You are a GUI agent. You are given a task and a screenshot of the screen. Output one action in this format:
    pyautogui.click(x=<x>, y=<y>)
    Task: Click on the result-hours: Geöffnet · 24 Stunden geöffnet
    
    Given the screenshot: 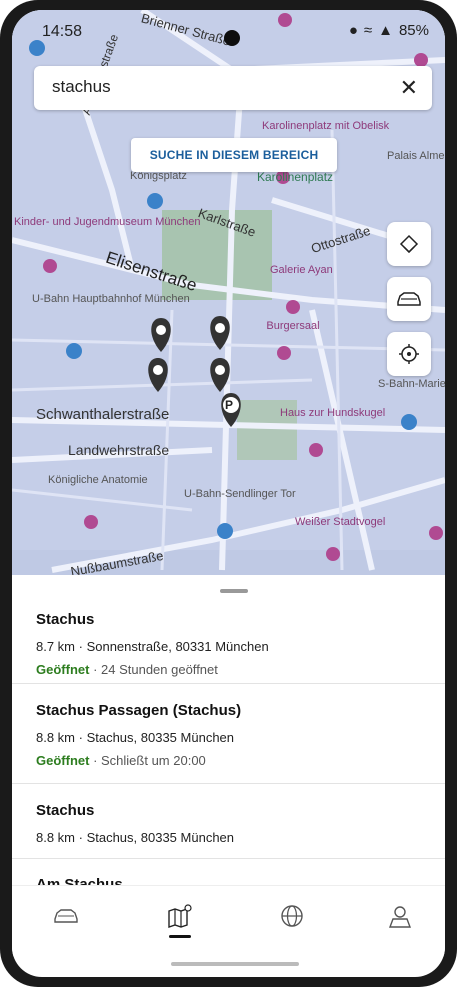 What is the action you would take?
    pyautogui.click(x=127, y=669)
    